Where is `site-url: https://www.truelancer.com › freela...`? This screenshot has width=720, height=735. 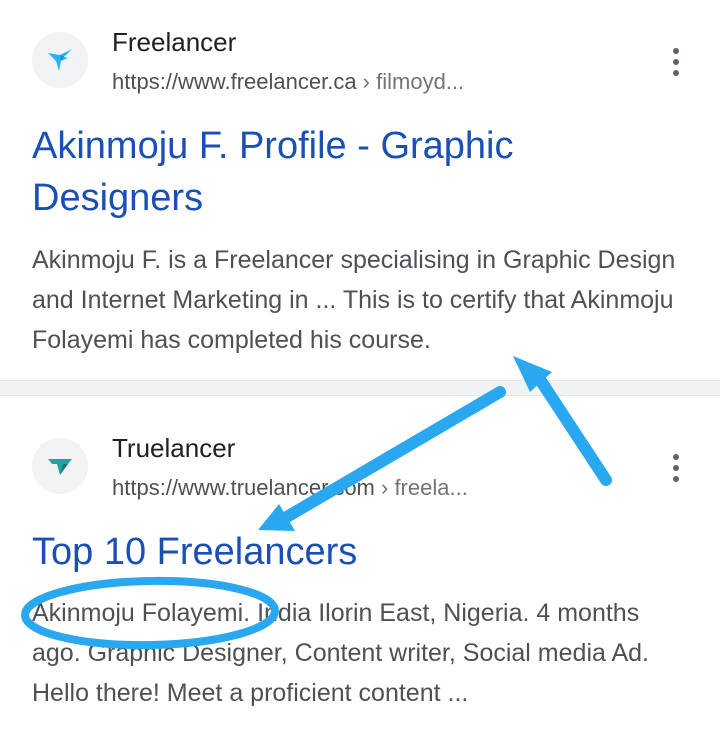
site-url: https://www.truelancer.com › freela... is located at coordinates (290, 488).